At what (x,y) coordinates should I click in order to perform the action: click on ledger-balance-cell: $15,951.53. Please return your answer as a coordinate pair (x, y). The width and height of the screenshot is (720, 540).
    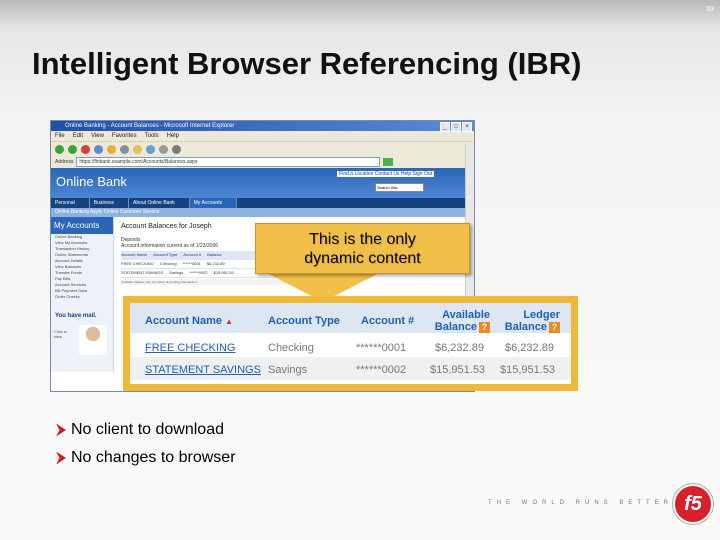
    Looking at the image, I should click on (528, 370).